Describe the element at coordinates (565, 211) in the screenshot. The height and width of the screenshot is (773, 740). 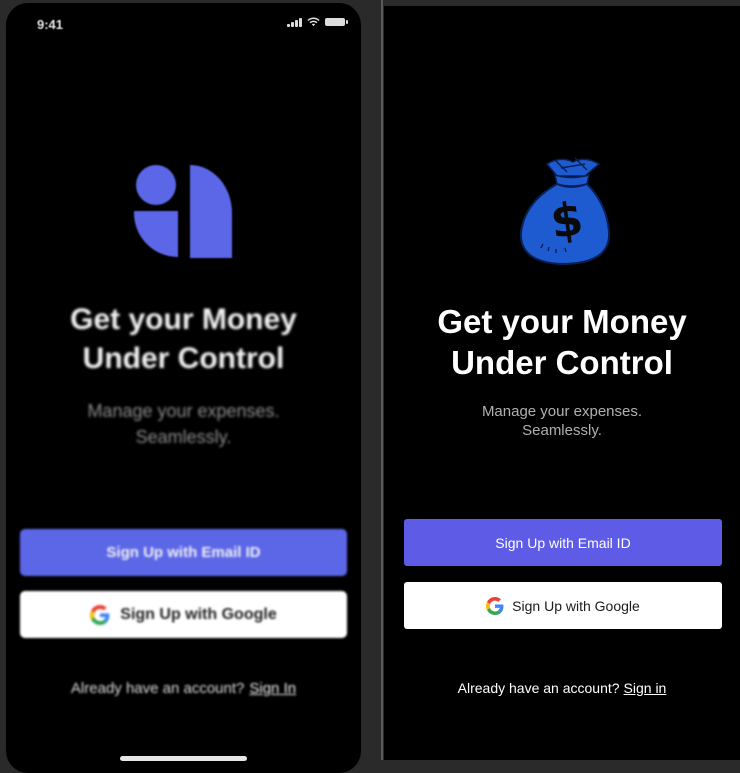
I see `money-bag-icon: $` at that location.